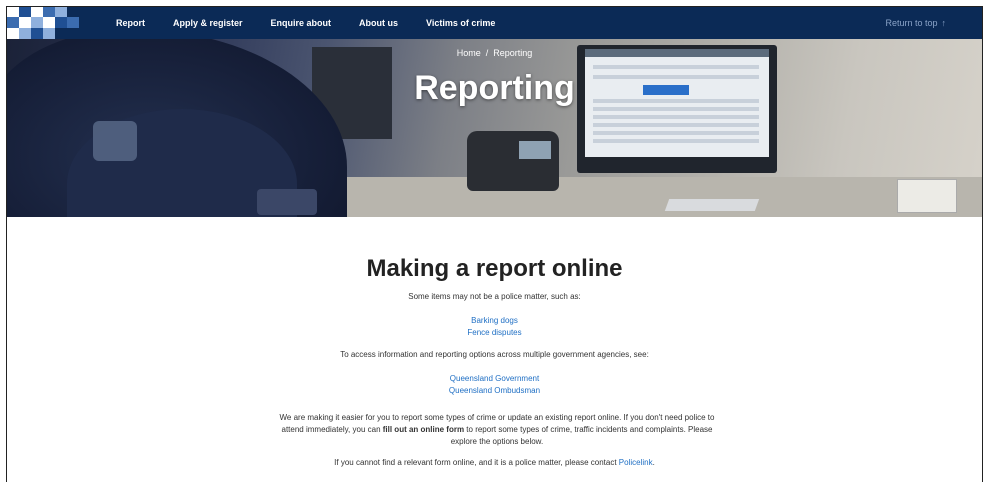 Image resolution: width=989 pixels, height=482 pixels. Describe the element at coordinates (44, 23) in the screenshot. I see `qps-checkered-logo` at that location.